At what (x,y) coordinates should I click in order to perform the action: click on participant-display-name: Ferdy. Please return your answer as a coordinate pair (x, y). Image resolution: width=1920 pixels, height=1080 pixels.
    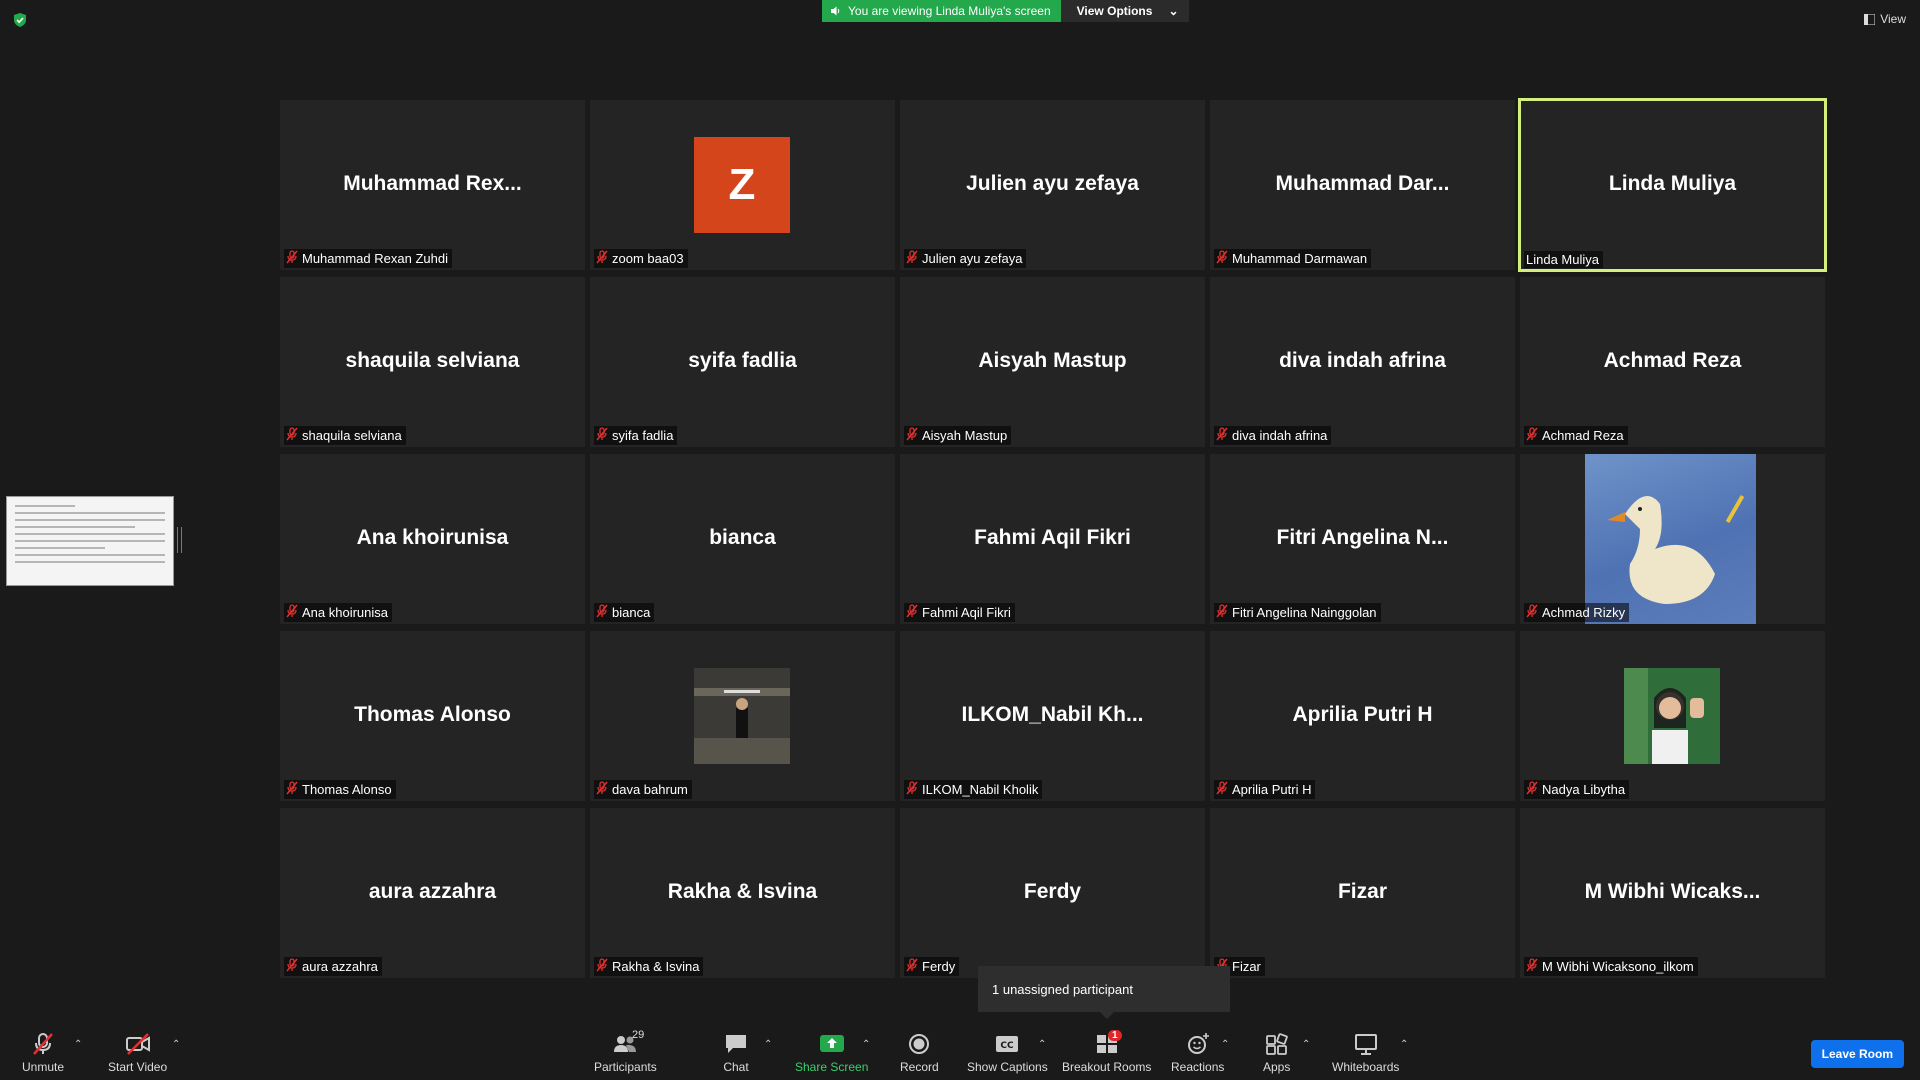
    Looking at the image, I should click on (1052, 891).